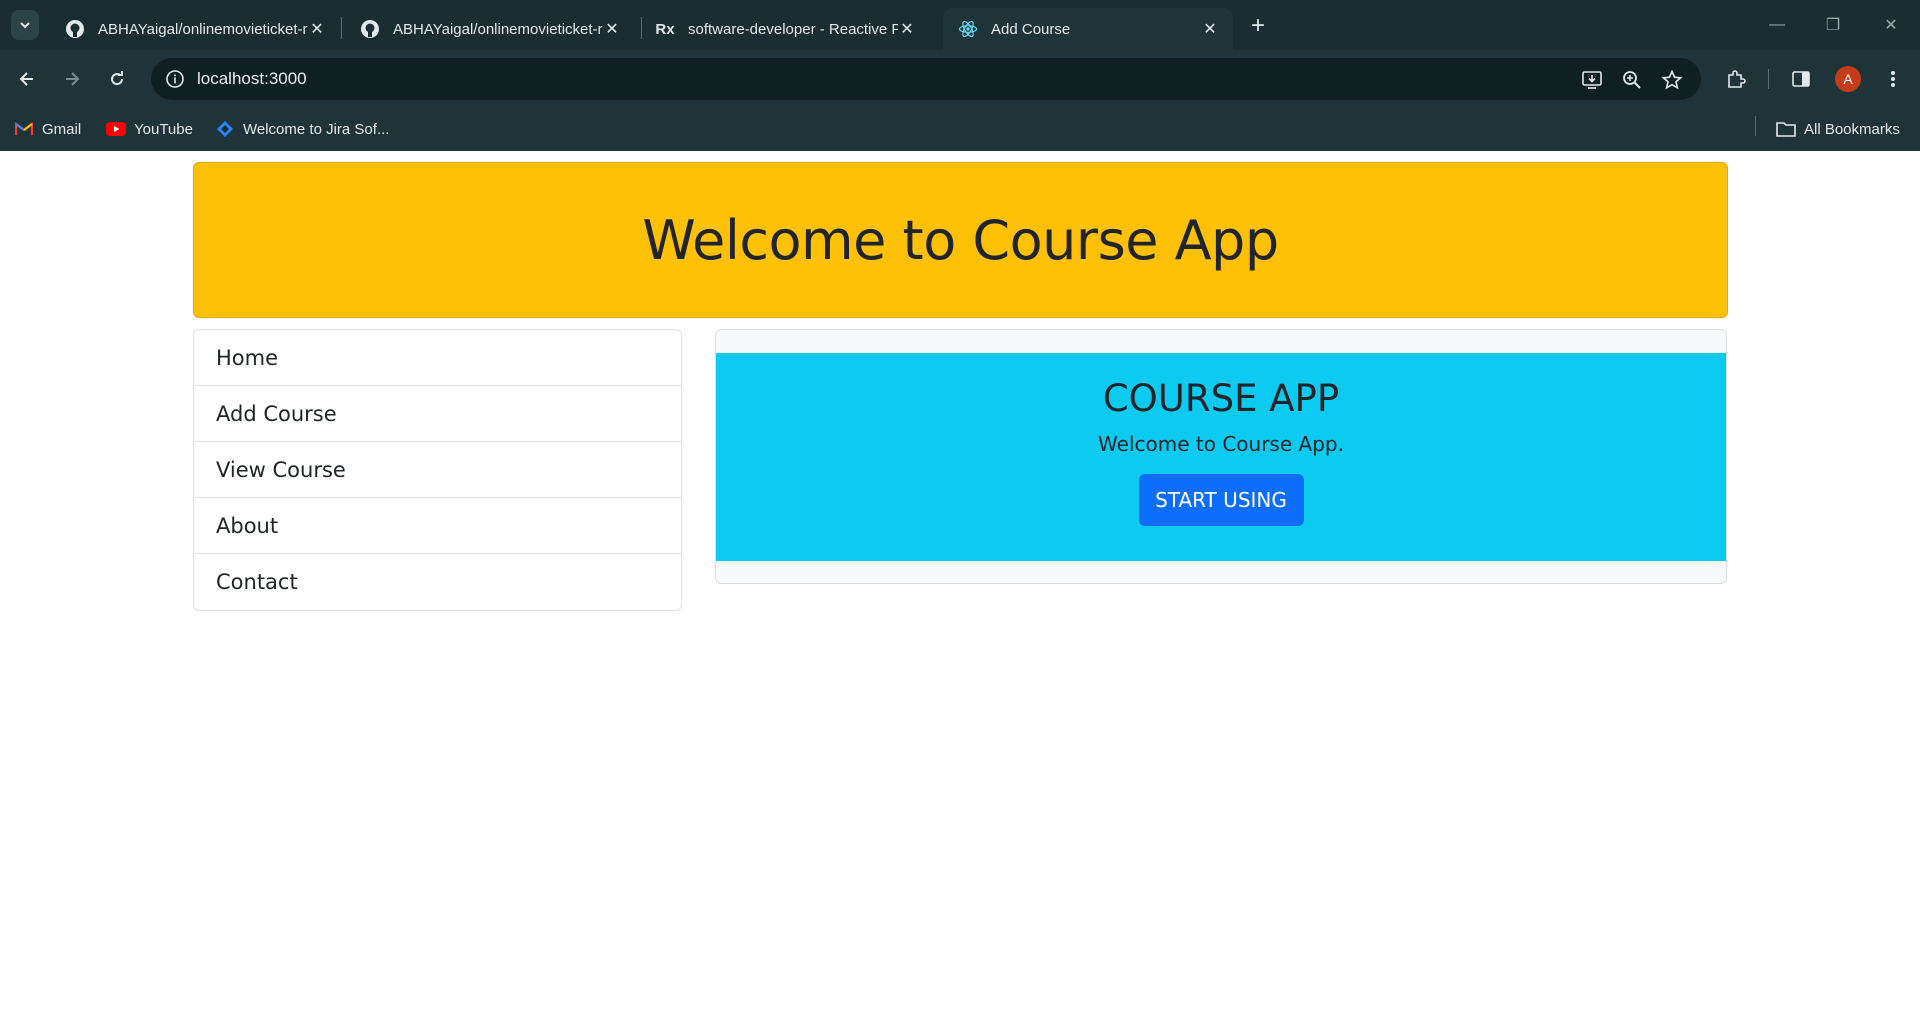  What do you see at coordinates (1221, 444) in the screenshot?
I see `hero-text: Welcome to Course App.` at bounding box center [1221, 444].